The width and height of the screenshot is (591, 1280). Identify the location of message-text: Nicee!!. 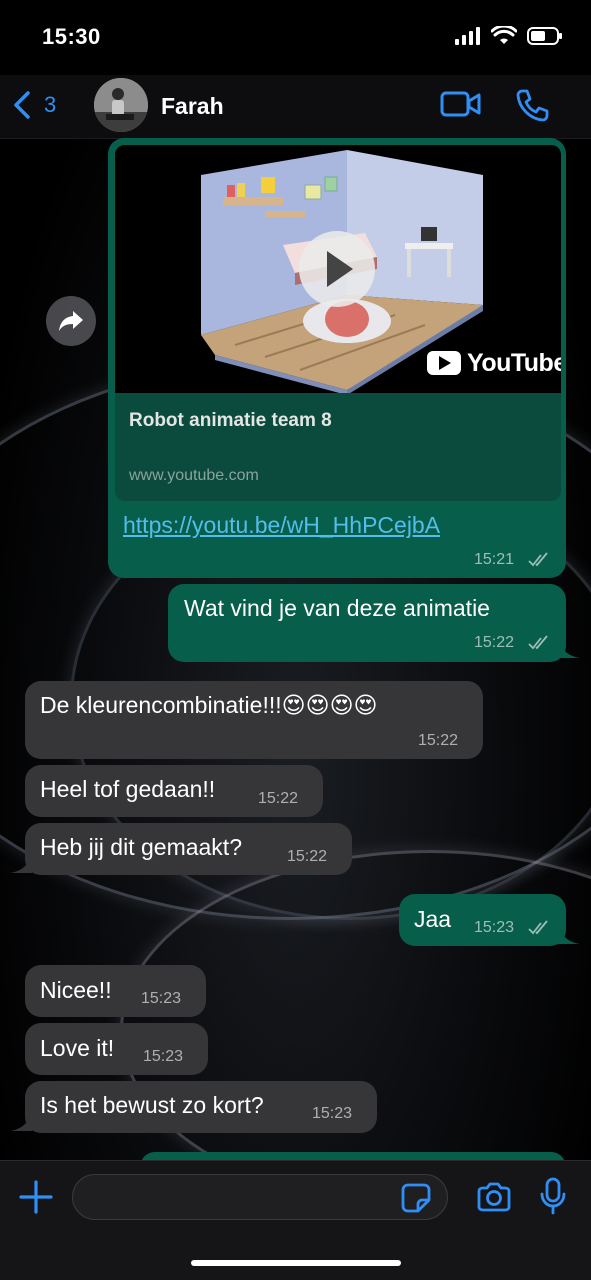
(76, 990).